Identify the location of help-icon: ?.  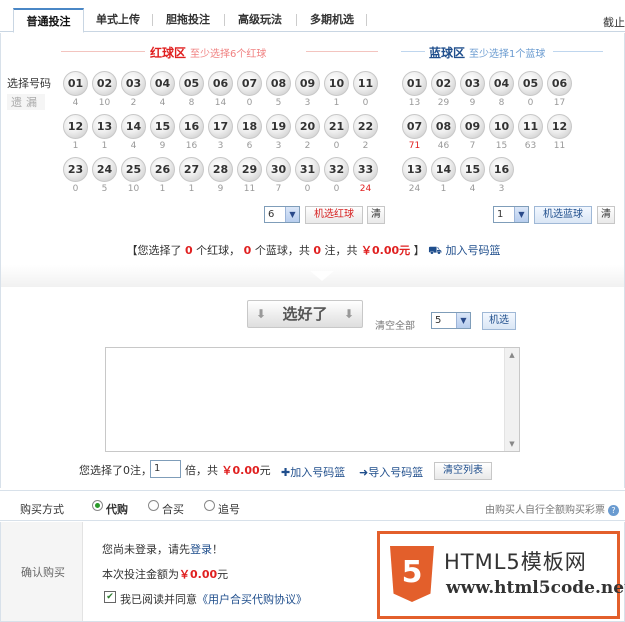
(613, 510).